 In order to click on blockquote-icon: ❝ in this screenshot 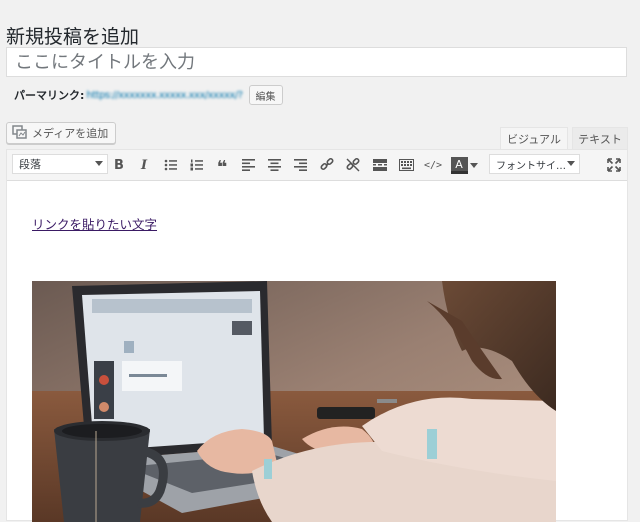, I will do `click(222, 167)`.